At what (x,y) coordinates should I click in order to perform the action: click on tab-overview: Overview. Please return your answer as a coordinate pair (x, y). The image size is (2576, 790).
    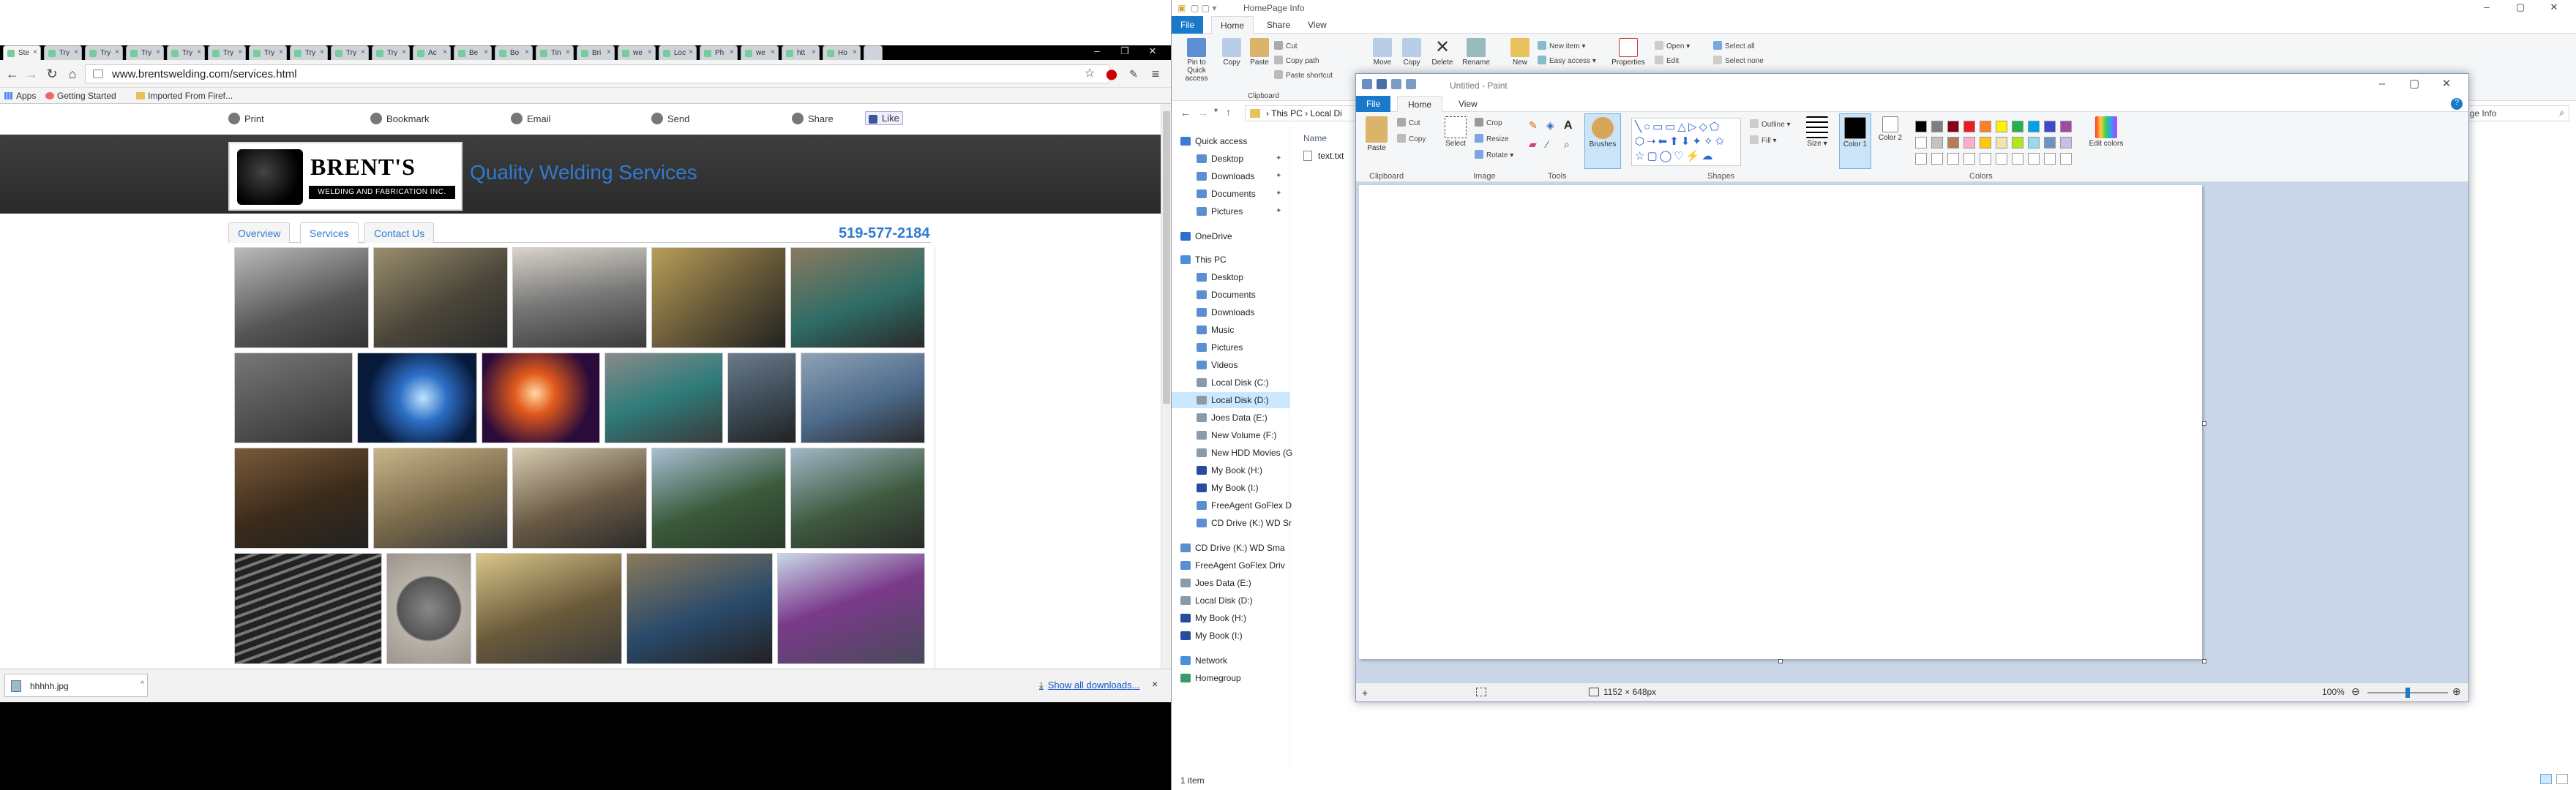
    Looking at the image, I should click on (259, 232).